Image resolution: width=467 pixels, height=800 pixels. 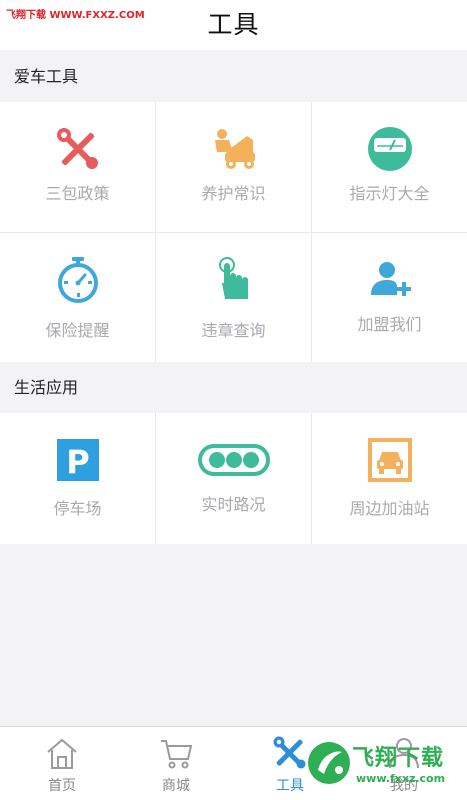 I want to click on stopwatch-icon, so click(x=77, y=280).